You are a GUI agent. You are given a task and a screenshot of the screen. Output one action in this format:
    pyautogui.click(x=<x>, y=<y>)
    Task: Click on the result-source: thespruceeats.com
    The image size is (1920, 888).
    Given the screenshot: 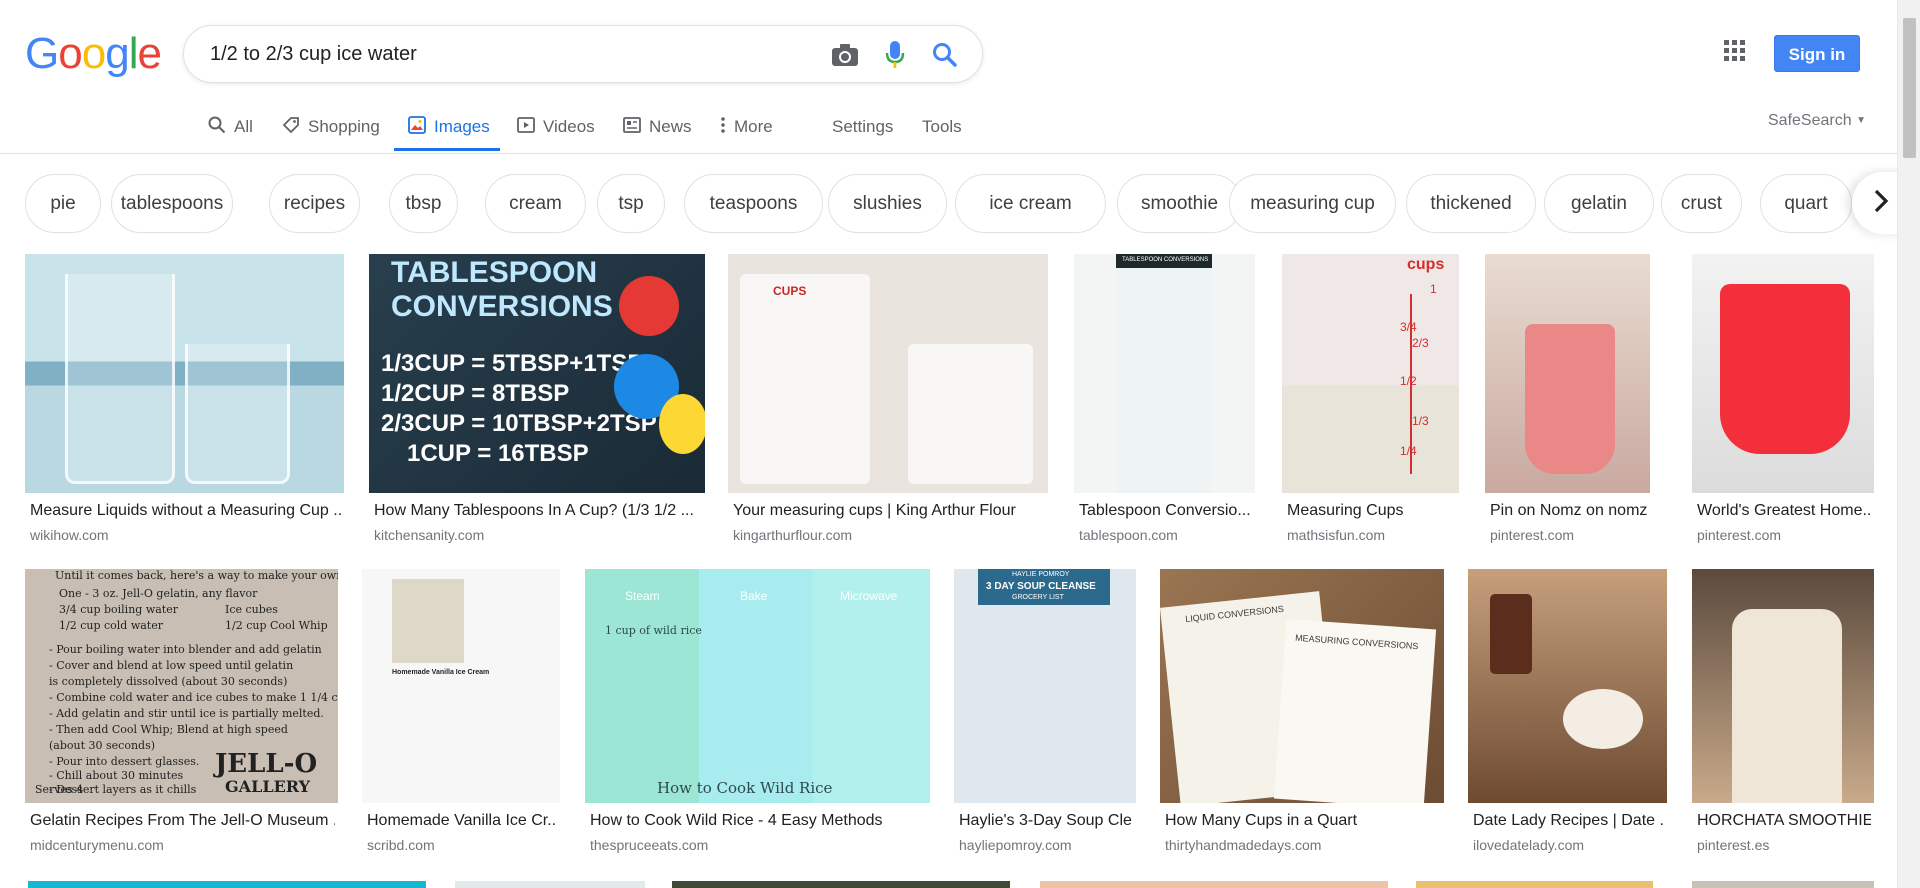 What is the action you would take?
    pyautogui.click(x=649, y=845)
    